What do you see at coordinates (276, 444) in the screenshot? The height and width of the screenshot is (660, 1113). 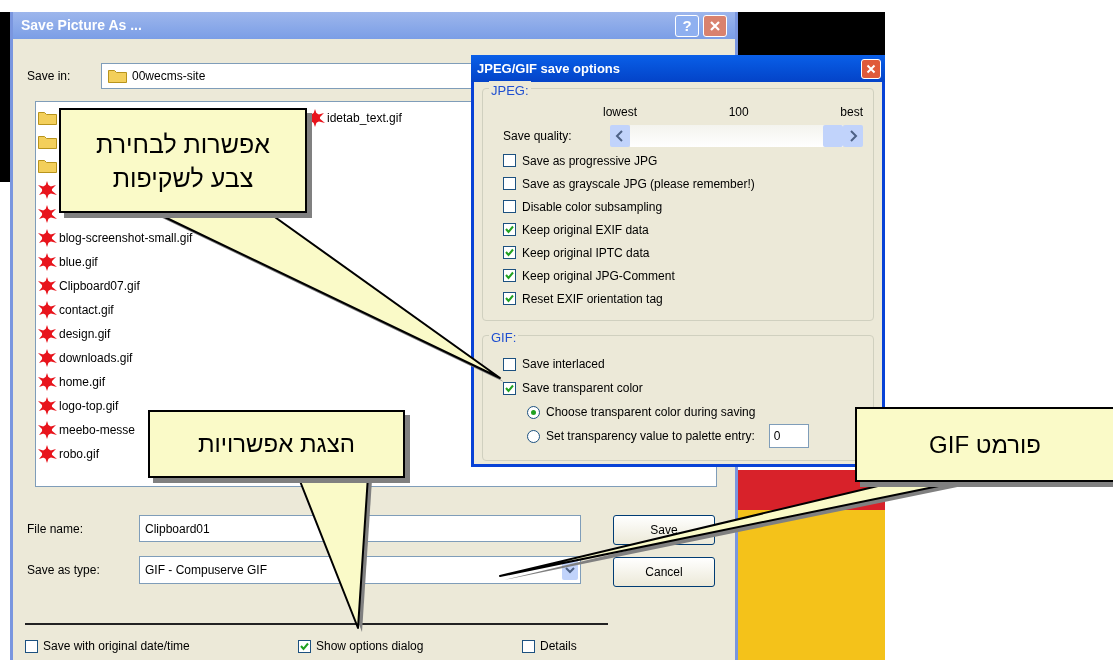 I see `callout-text: הצגת אפשרויות` at bounding box center [276, 444].